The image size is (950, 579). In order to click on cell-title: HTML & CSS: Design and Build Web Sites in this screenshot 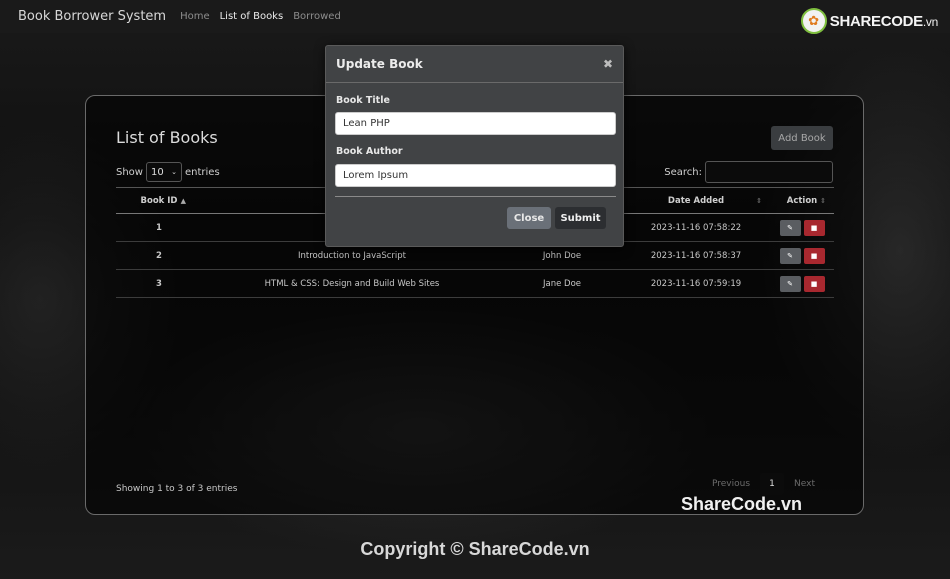, I will do `click(352, 283)`.